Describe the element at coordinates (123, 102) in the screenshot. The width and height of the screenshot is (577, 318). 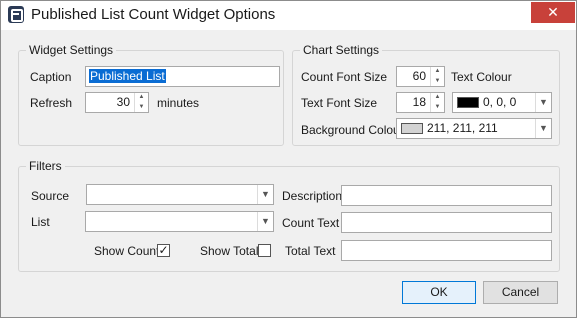
I see `refresh-value: 30` at that location.